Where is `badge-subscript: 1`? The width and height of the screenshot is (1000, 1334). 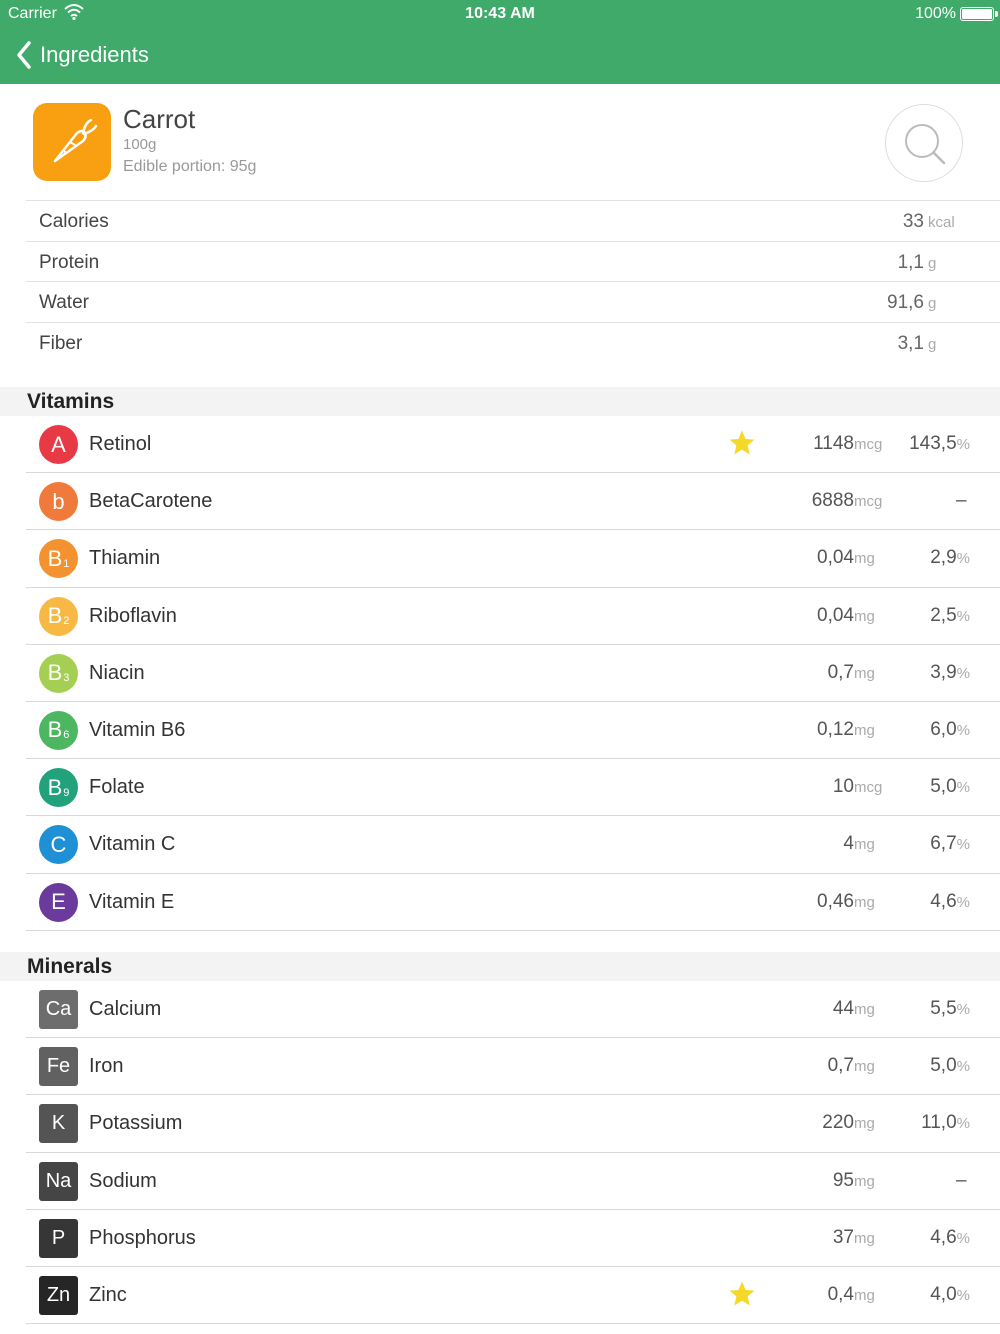 badge-subscript: 1 is located at coordinates (66, 563).